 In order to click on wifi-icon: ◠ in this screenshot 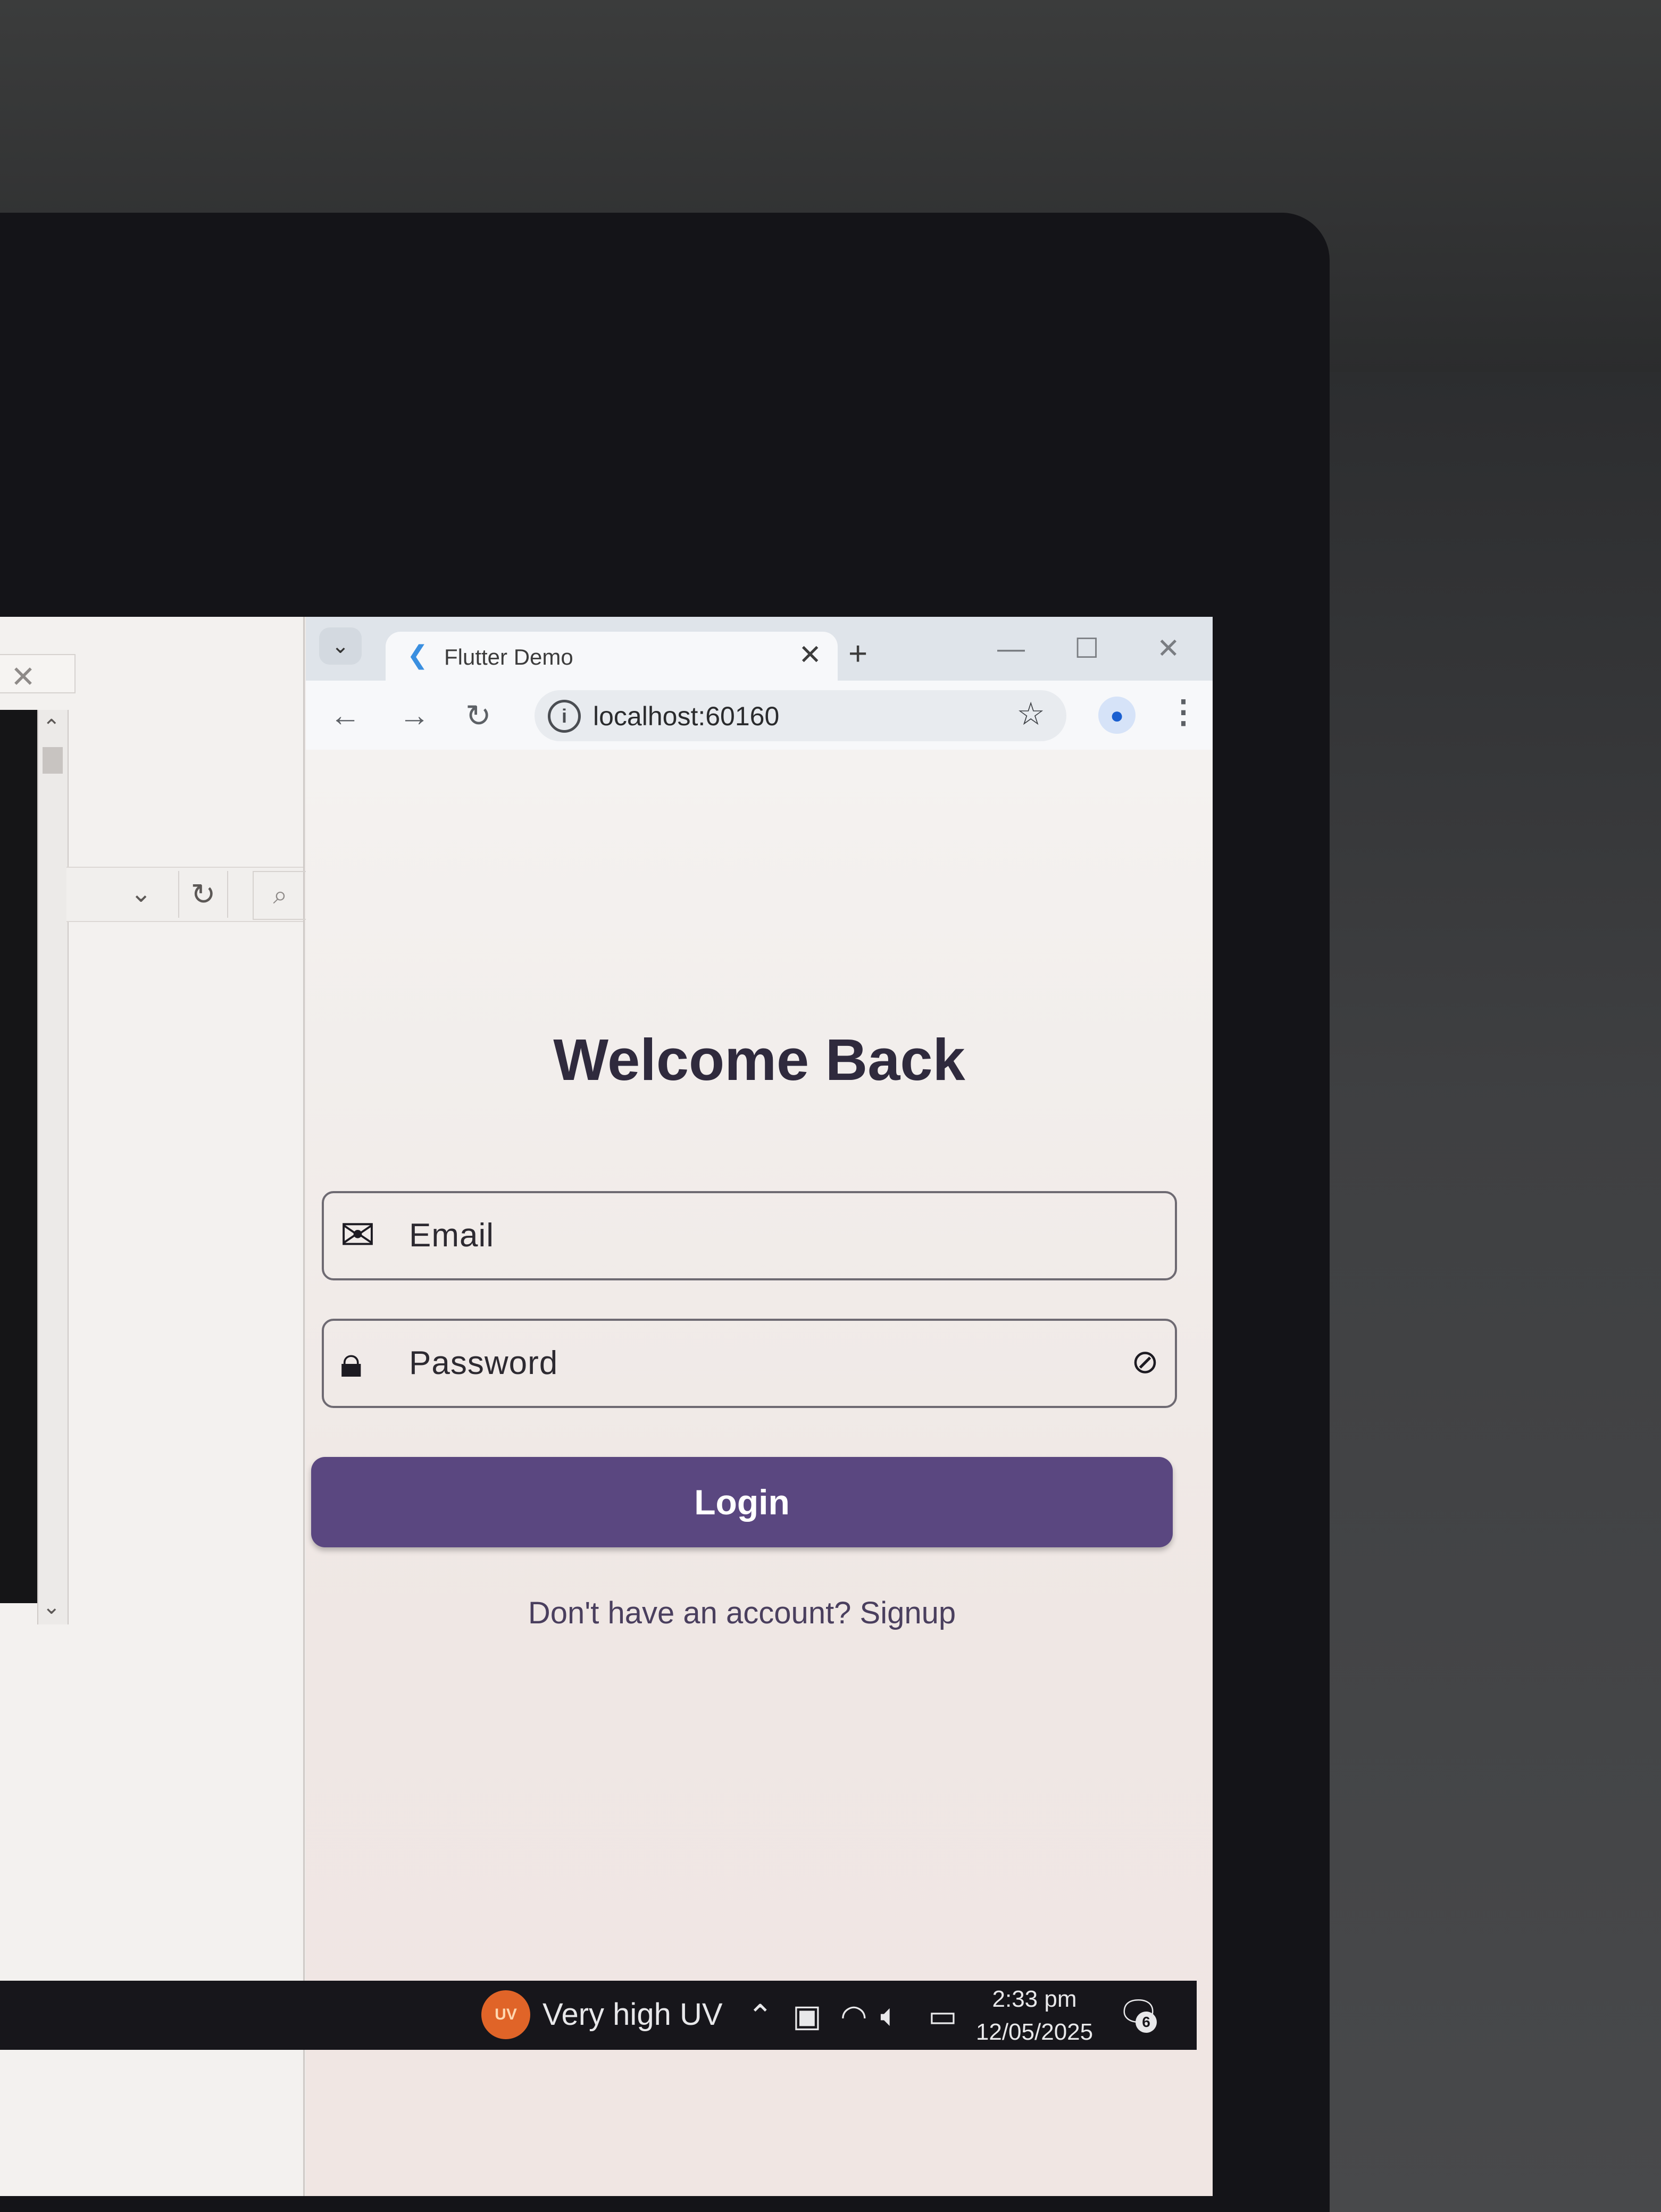, I will do `click(854, 2016)`.